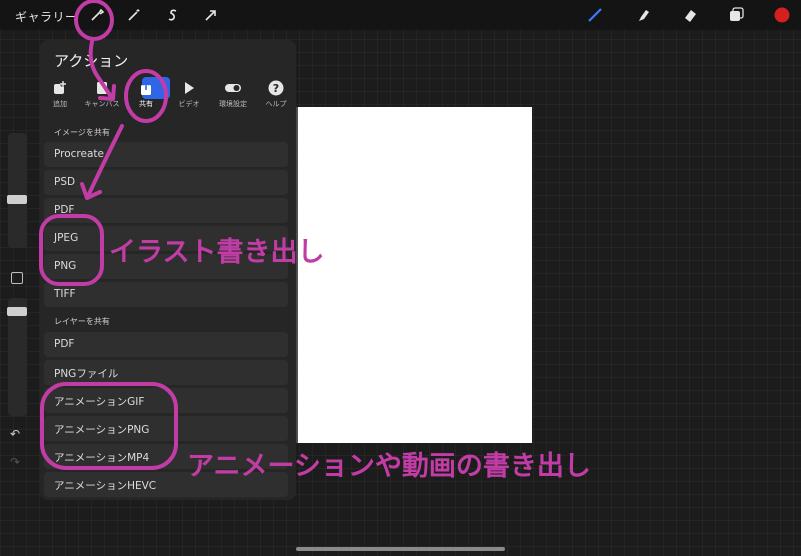  What do you see at coordinates (166, 428) in the screenshot?
I see `layers-animated-png: アニメーションPNG` at bounding box center [166, 428].